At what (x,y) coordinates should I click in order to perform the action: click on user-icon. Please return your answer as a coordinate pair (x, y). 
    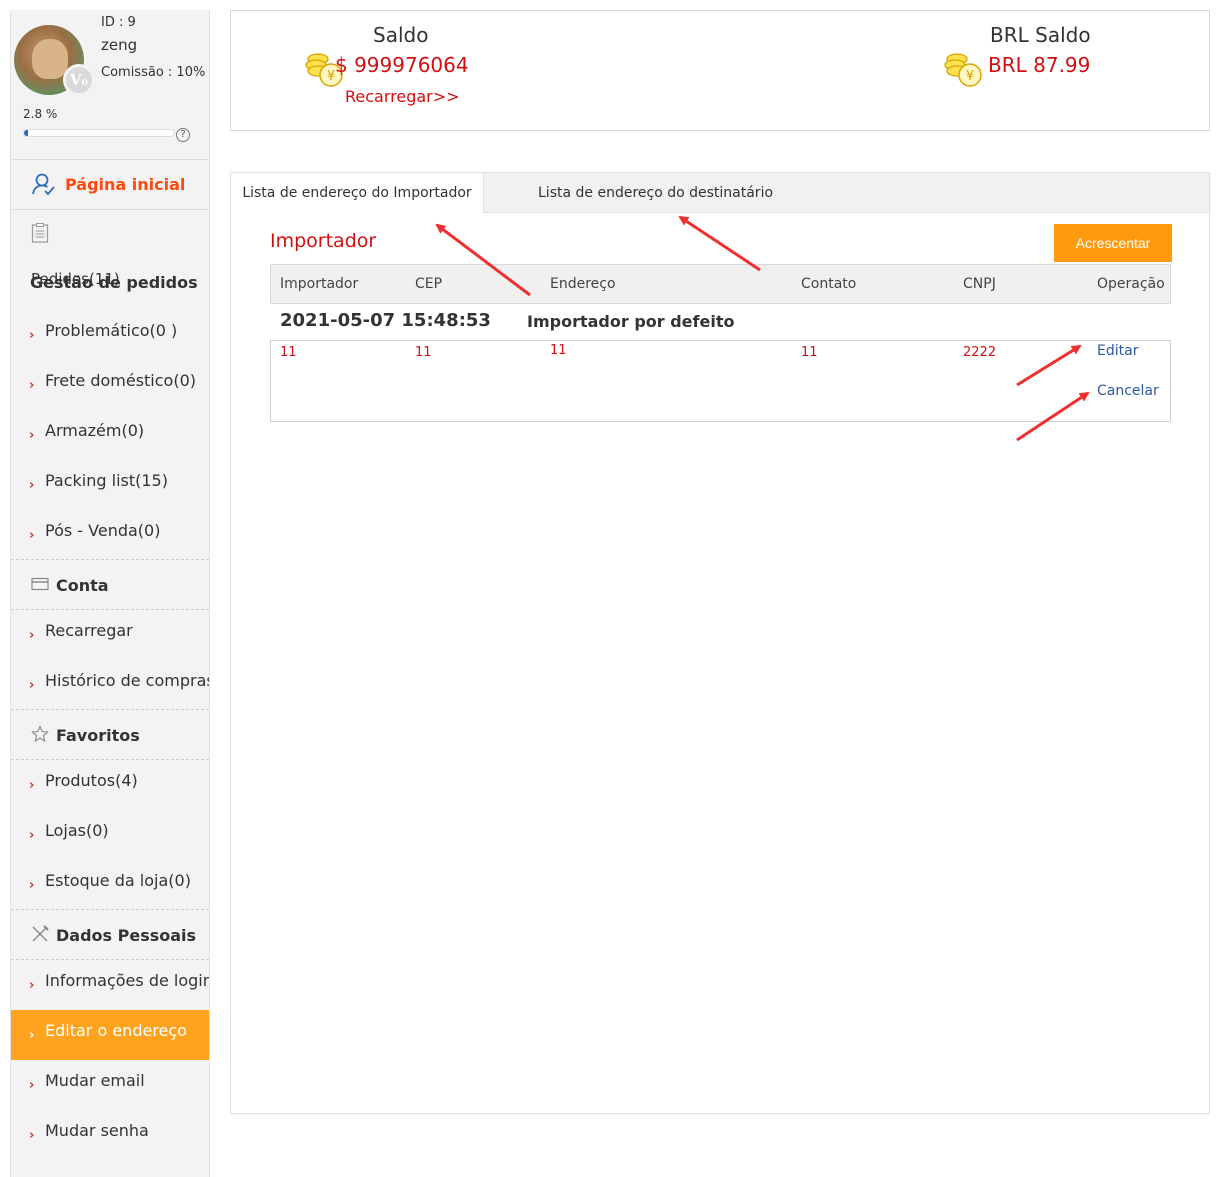
    Looking at the image, I should click on (43, 184).